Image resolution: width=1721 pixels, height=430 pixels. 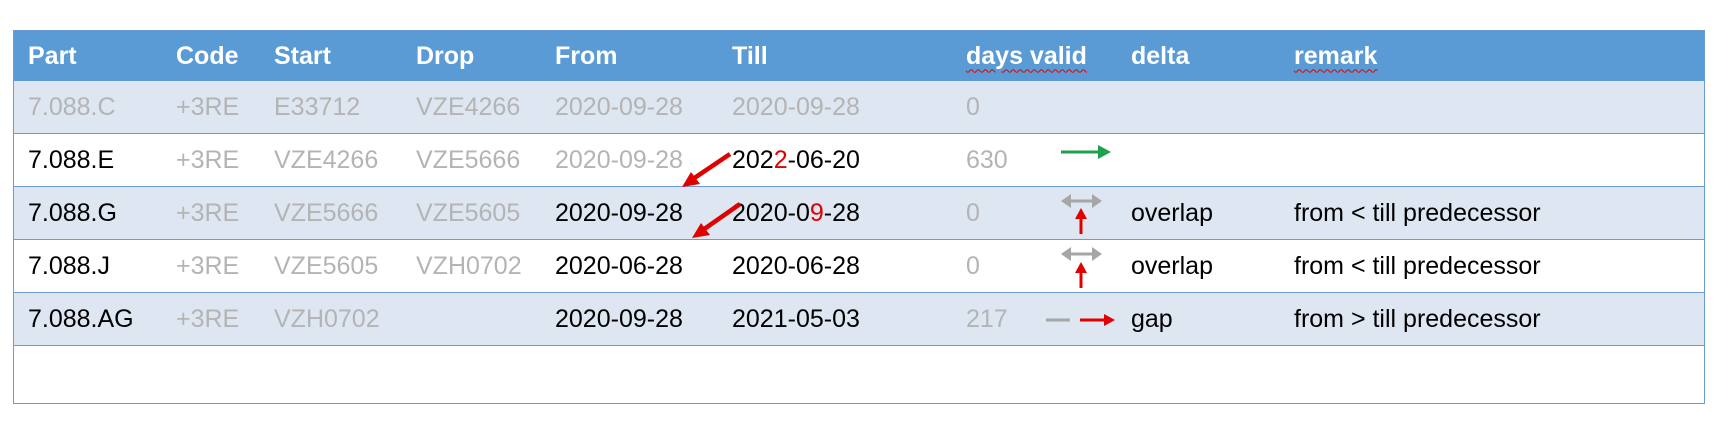 What do you see at coordinates (816, 212) in the screenshot?
I see `till-changed-digit: 9` at bounding box center [816, 212].